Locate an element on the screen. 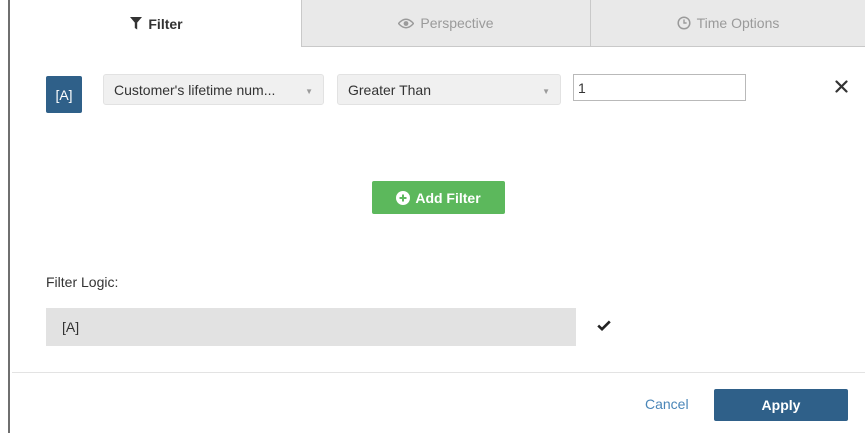 The width and height of the screenshot is (865, 433). tab-perspective-label: Perspective is located at coordinates (457, 23).